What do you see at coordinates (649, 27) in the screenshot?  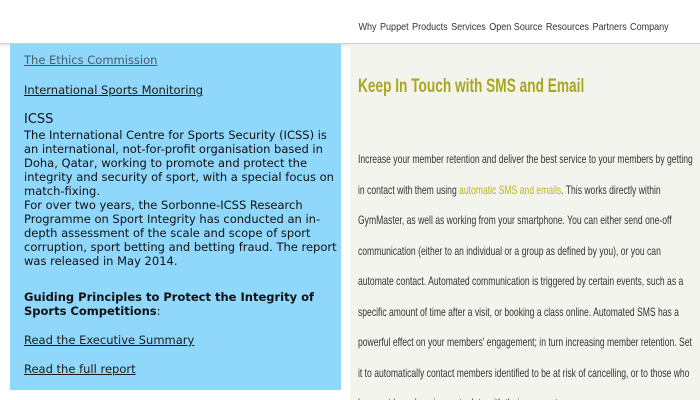 I see `nav-item-company: Company` at bounding box center [649, 27].